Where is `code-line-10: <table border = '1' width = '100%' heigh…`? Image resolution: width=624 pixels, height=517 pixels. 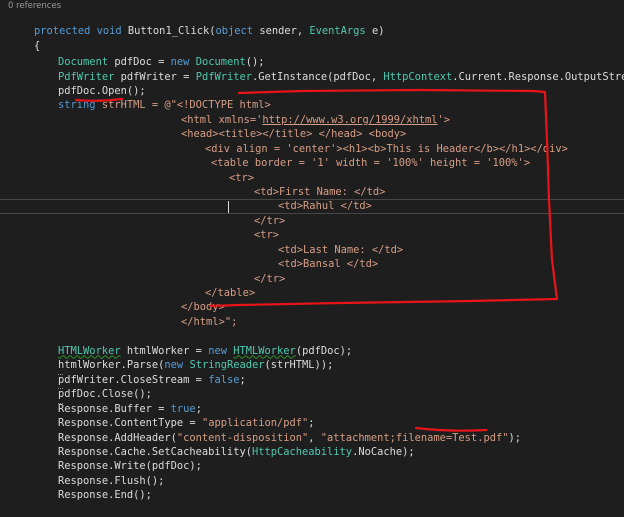 code-line-10: <table border = '1' width = '100%' heigh… is located at coordinates (358, 155).